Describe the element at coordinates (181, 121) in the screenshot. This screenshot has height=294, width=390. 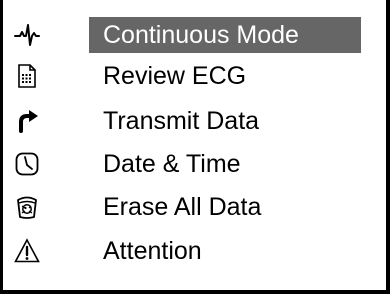
I see `menu-item-label: Transmit Data` at that location.